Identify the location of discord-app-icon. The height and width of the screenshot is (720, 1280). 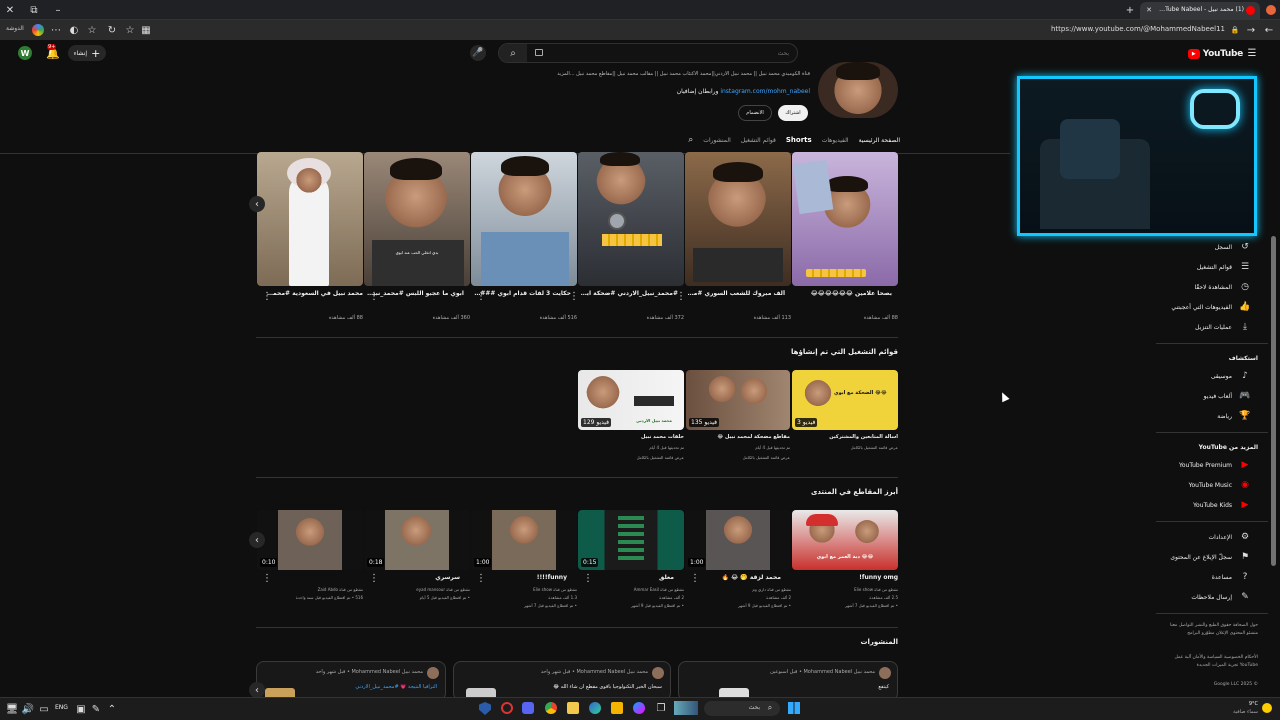
(528, 708).